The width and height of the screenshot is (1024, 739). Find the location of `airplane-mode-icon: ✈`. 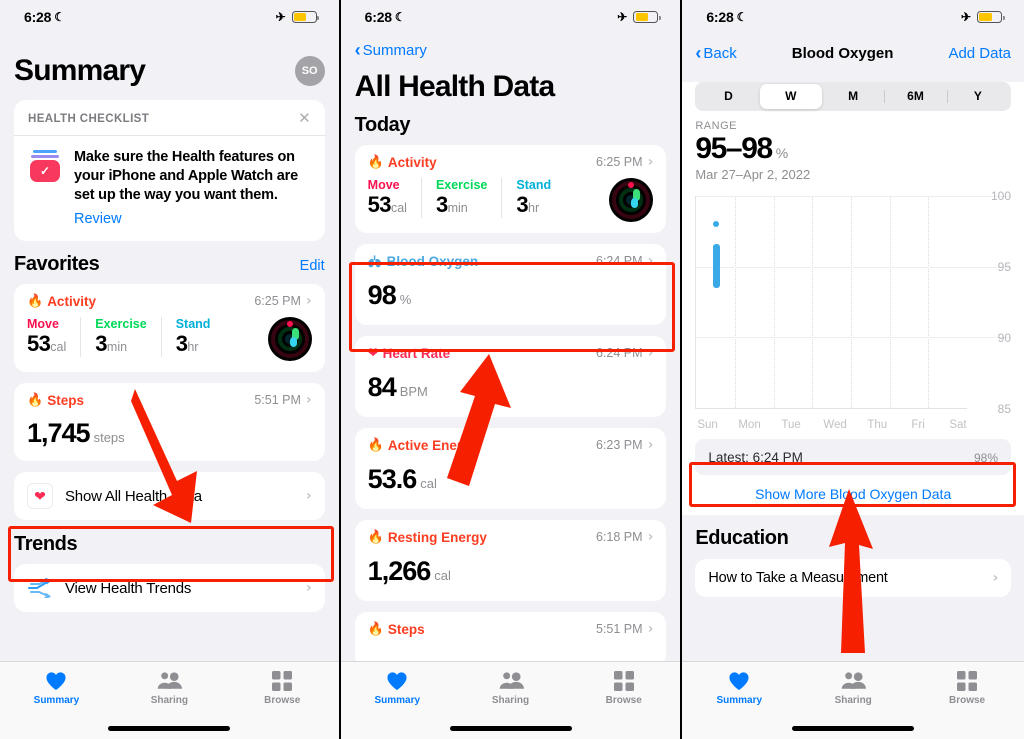

airplane-mode-icon: ✈ is located at coordinates (622, 17).